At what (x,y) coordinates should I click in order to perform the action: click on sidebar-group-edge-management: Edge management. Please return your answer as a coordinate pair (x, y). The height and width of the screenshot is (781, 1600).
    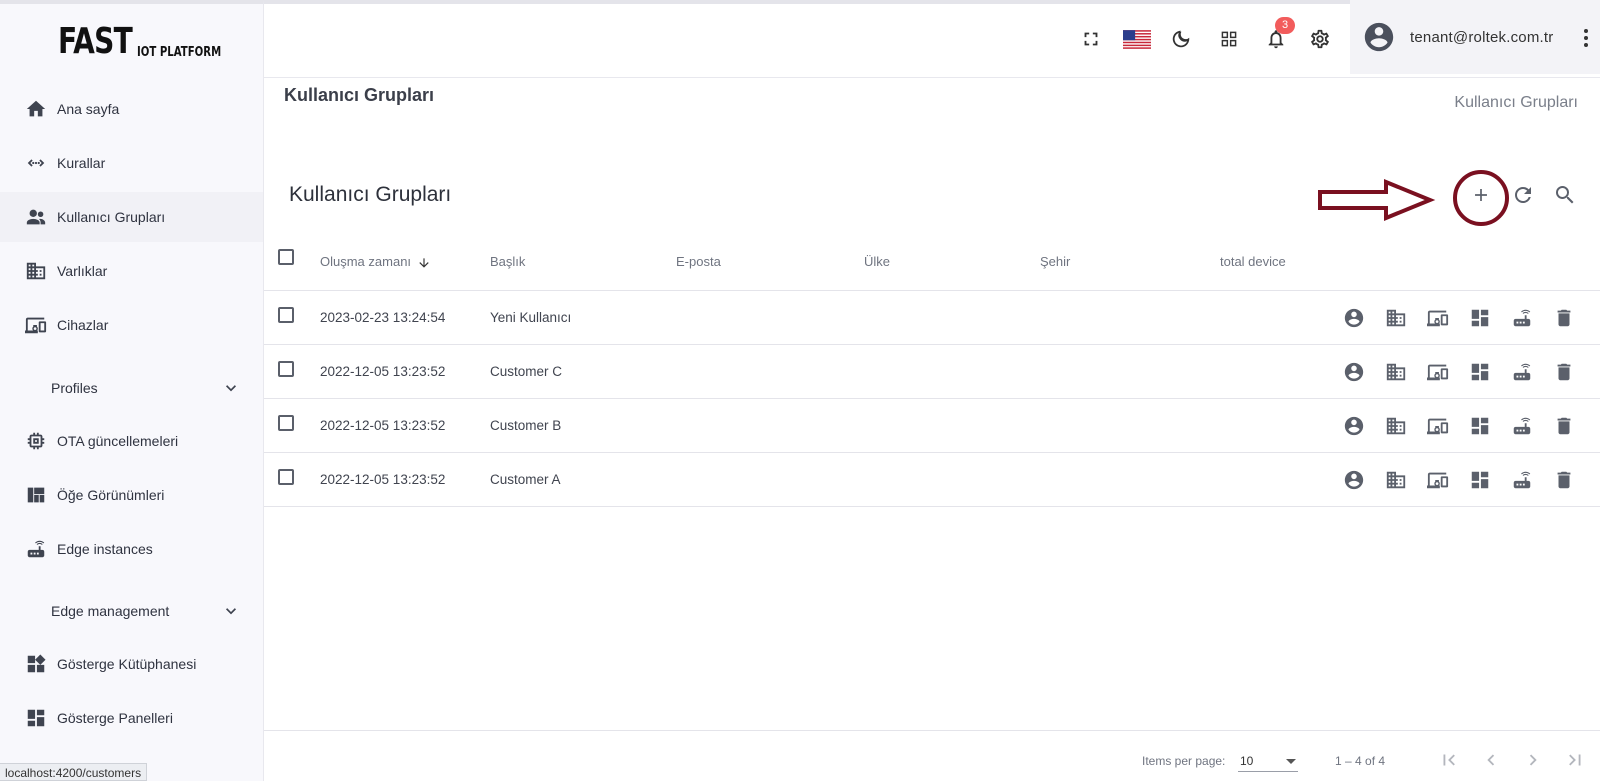
    Looking at the image, I should click on (131, 611).